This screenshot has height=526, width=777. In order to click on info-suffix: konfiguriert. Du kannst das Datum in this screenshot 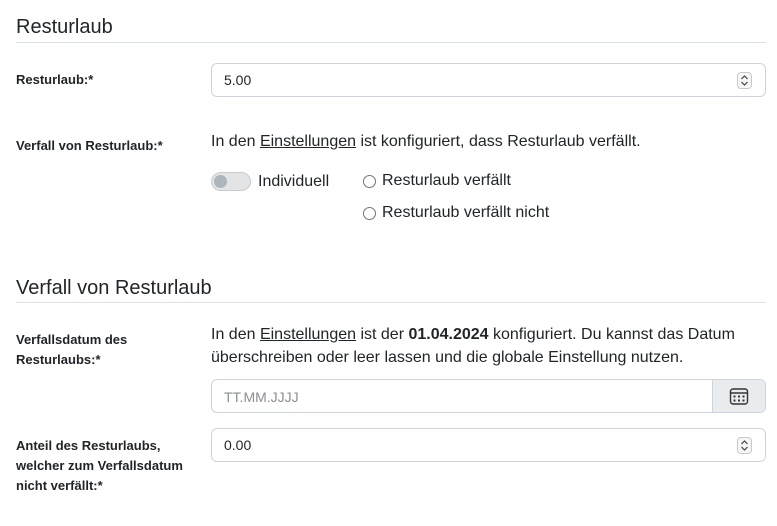, I will do `click(611, 334)`.